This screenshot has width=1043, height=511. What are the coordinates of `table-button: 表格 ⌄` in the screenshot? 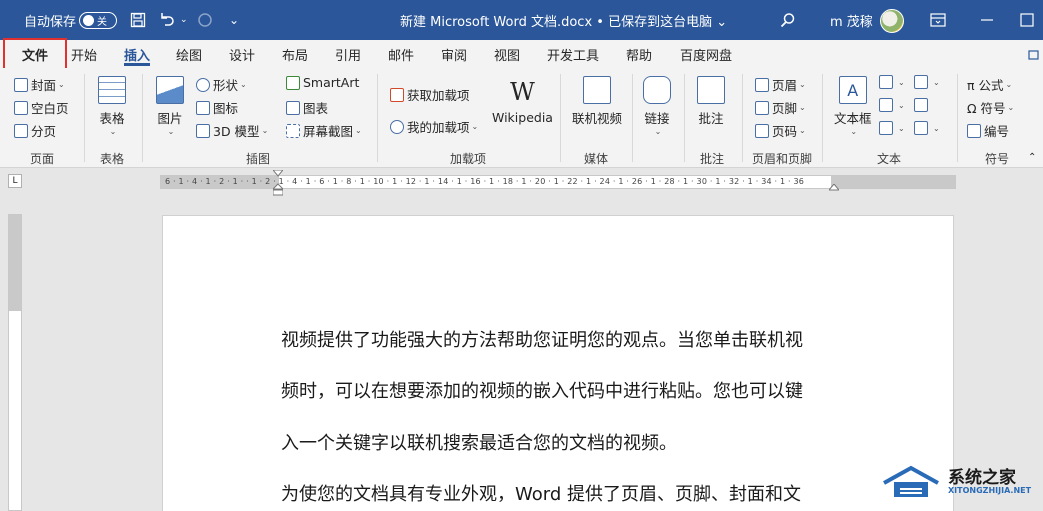 It's located at (112, 106).